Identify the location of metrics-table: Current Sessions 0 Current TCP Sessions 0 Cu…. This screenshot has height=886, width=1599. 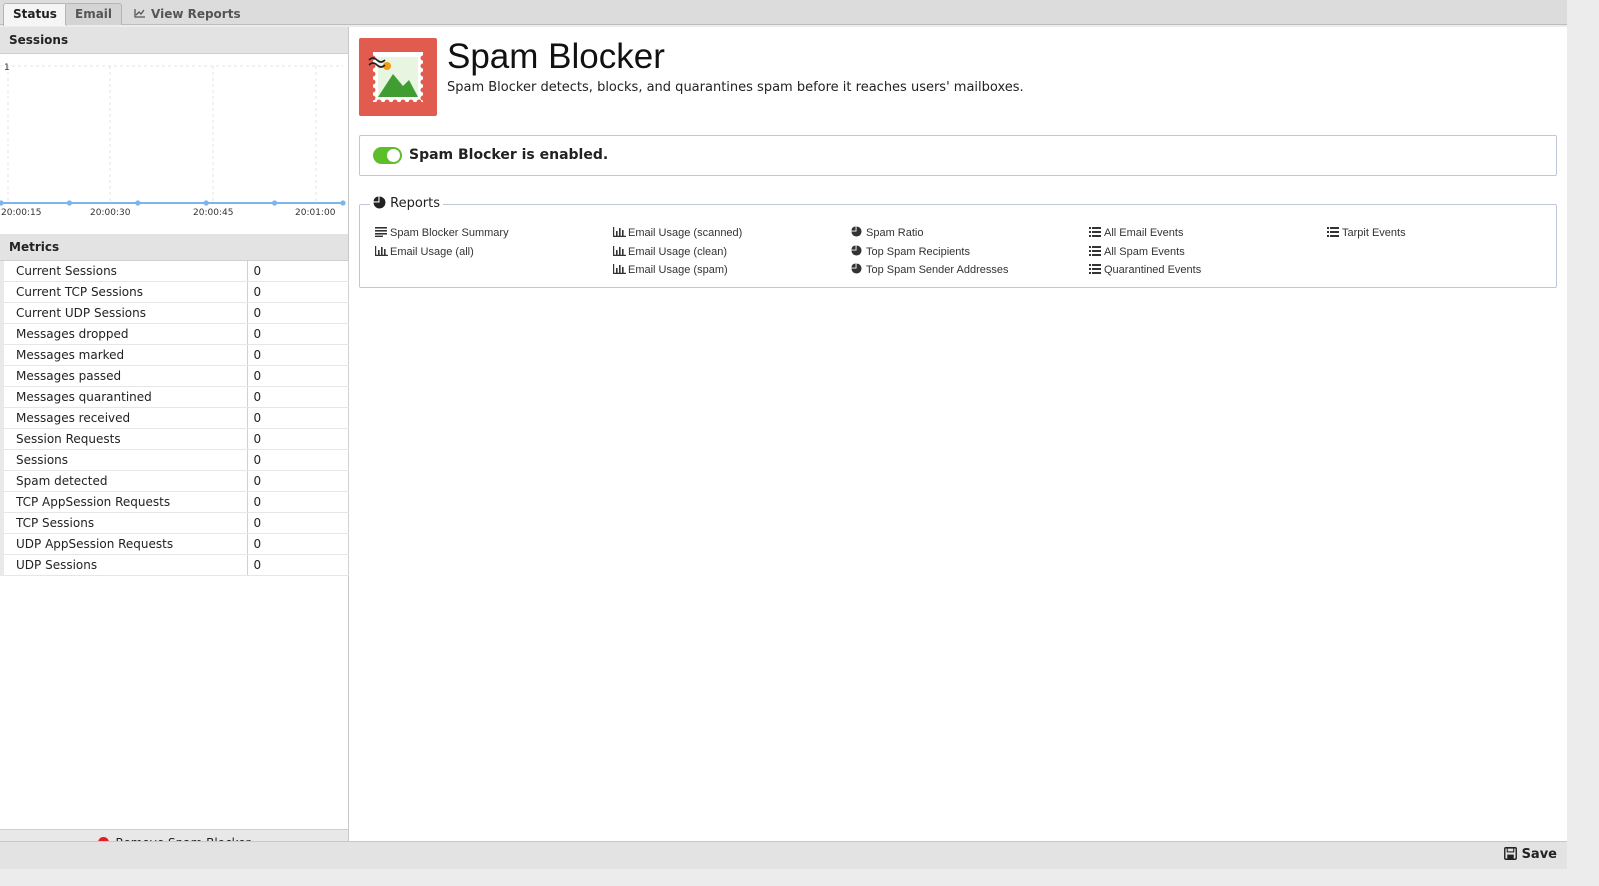
(174, 418).